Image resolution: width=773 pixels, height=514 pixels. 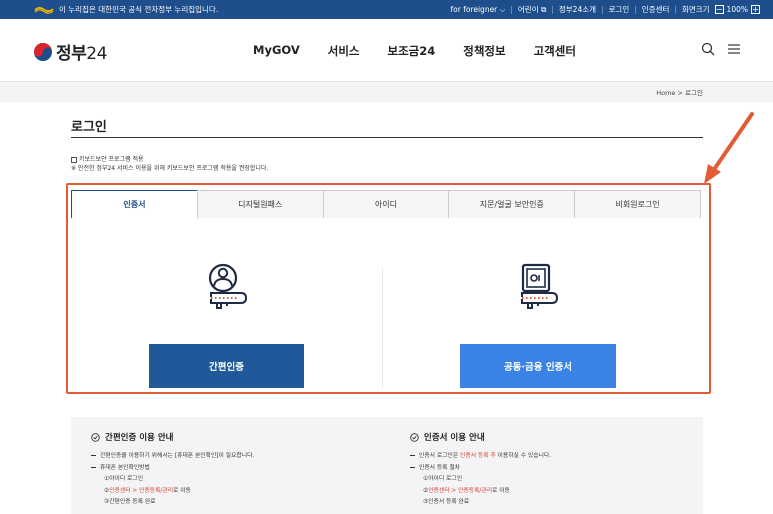 I want to click on breadcrumb-home: Home, so click(x=665, y=93).